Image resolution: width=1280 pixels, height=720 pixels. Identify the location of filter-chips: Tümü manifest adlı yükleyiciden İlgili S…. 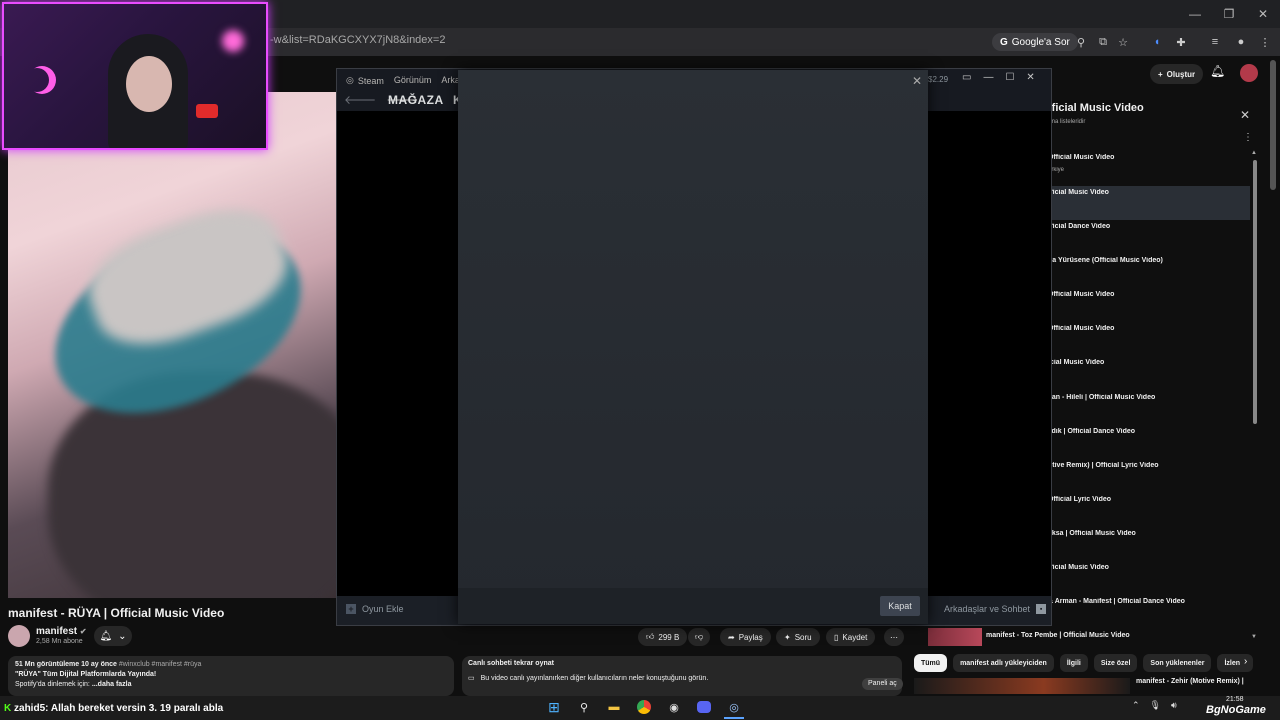
(1084, 664).